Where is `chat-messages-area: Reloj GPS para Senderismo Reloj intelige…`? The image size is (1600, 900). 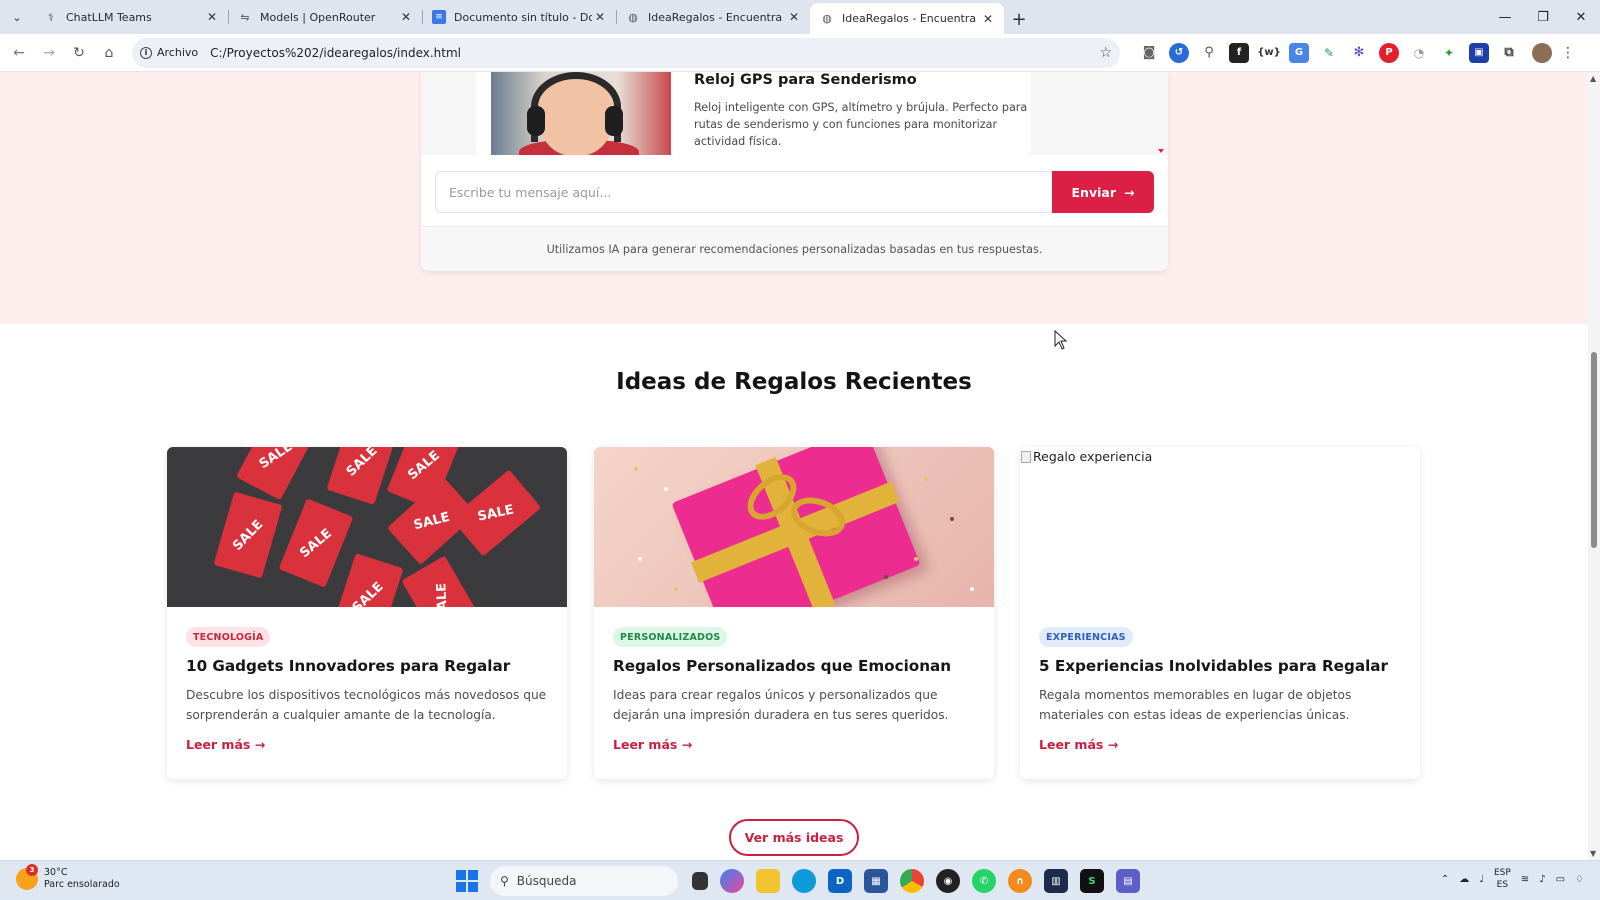 chat-messages-area: Reloj GPS para Senderismo Reloj intelige… is located at coordinates (794, 113).